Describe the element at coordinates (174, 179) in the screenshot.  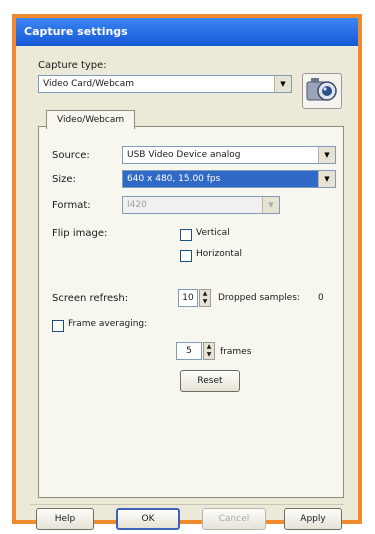
I see `size-value: 640 x 480, 15.00 fps` at that location.